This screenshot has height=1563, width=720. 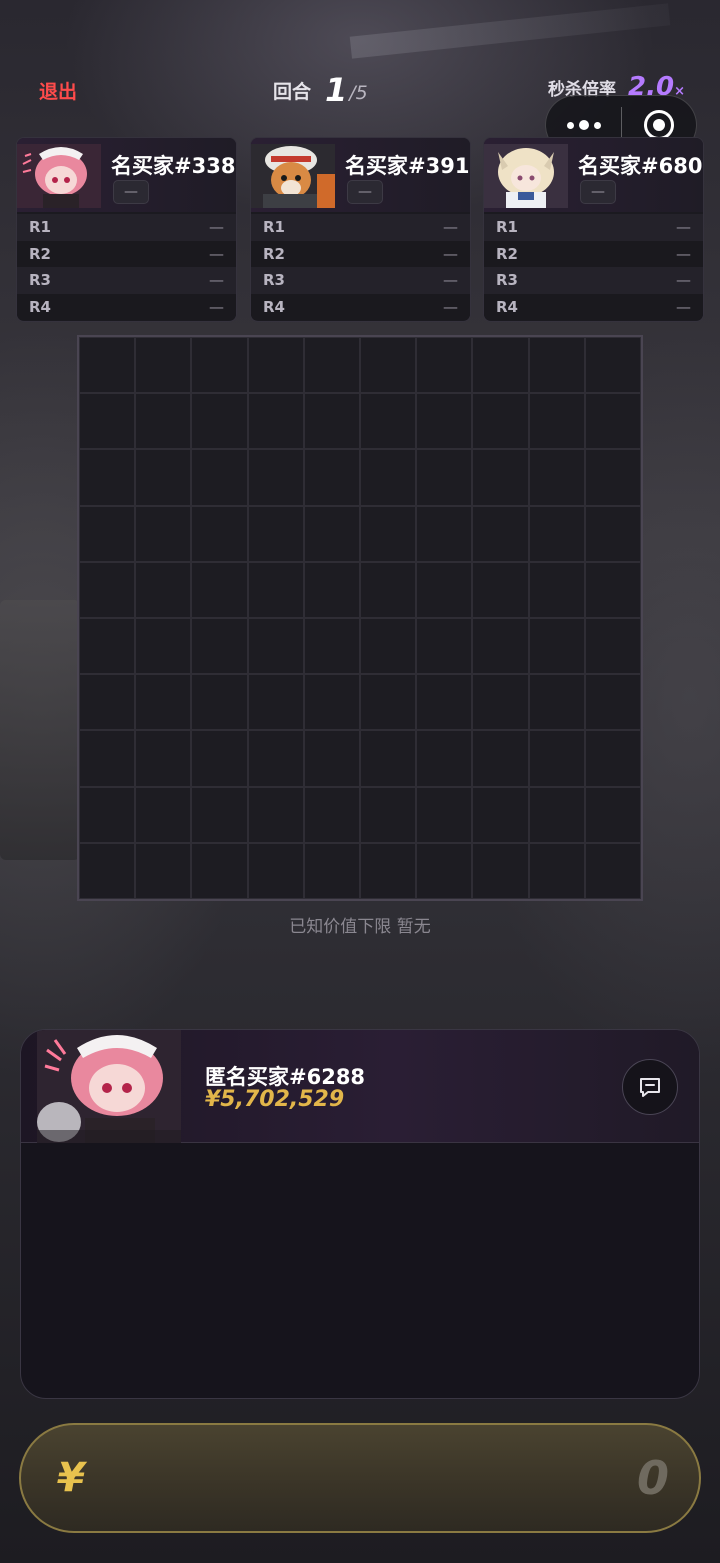 What do you see at coordinates (360, 1478) in the screenshot?
I see `bid-input: ¥ 0` at bounding box center [360, 1478].